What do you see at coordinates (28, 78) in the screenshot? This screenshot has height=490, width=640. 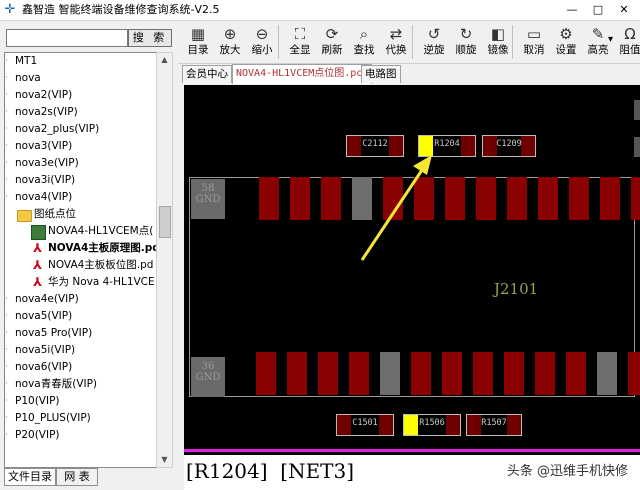 I see `tree-item-label: nova` at bounding box center [28, 78].